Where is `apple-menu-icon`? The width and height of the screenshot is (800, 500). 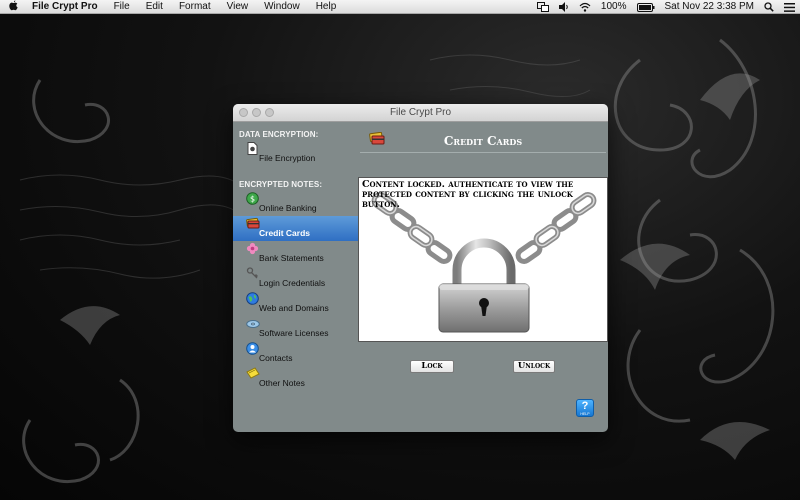 apple-menu-icon is located at coordinates (13, 7).